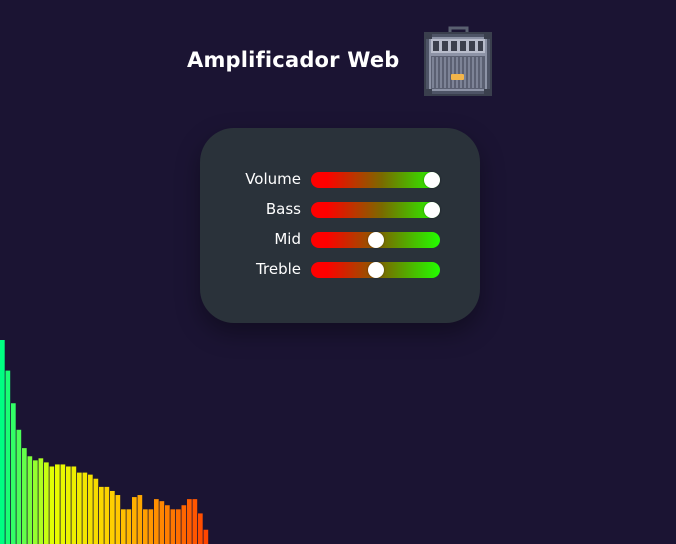  I want to click on bass-slider, so click(375, 210).